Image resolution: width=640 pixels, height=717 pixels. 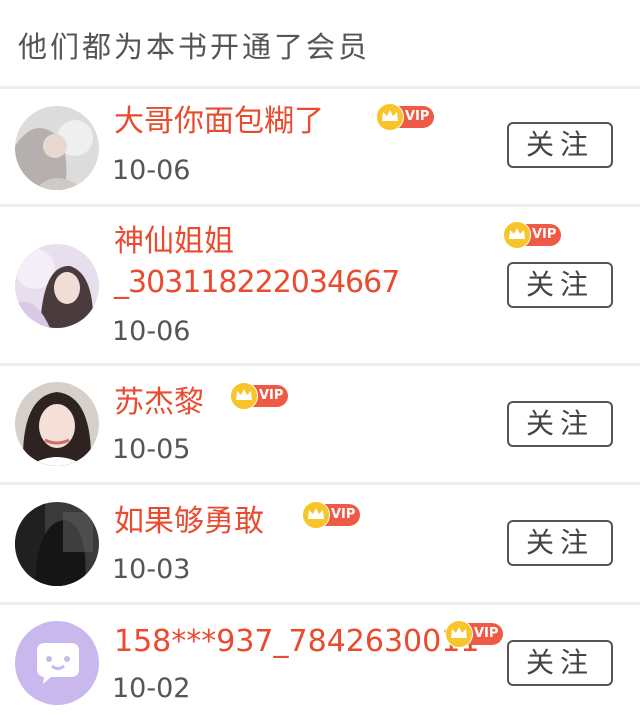 What do you see at coordinates (194, 47) in the screenshot?
I see `page-title: 他们都为本书开通了会员` at bounding box center [194, 47].